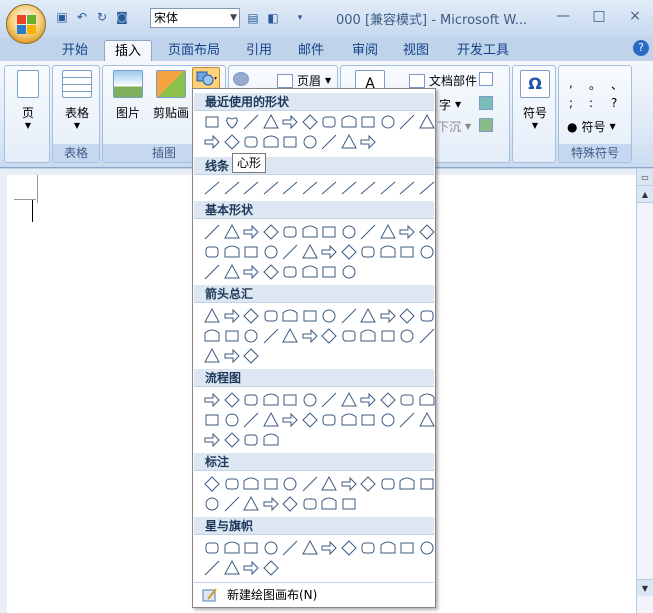 The image size is (653, 613). Describe the element at coordinates (365, 51) in the screenshot. I see `tab-review: 审阅` at that location.